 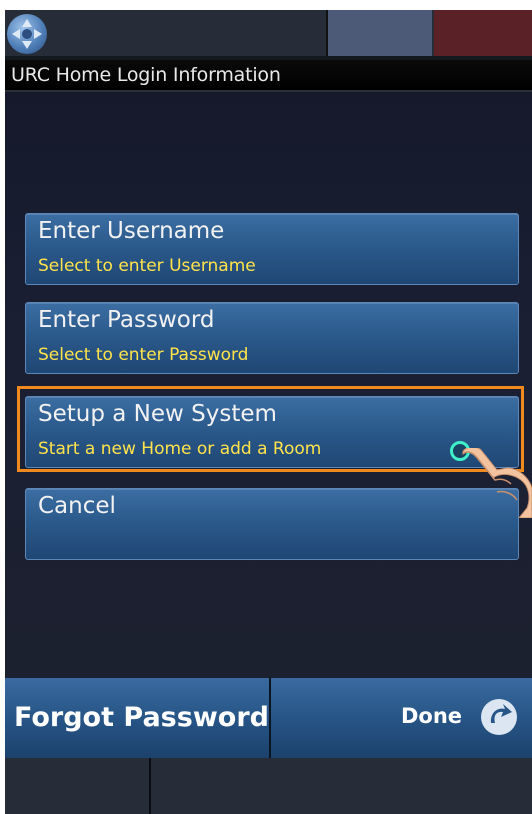 I want to click on cancel-label: Cancel, so click(x=77, y=506).